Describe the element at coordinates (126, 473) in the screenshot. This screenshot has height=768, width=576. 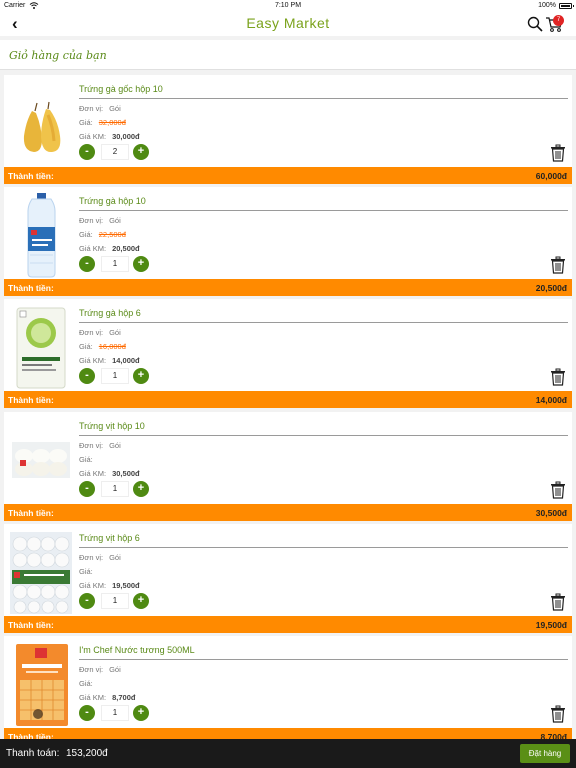
I see `sale-price: 30,500đ` at that location.